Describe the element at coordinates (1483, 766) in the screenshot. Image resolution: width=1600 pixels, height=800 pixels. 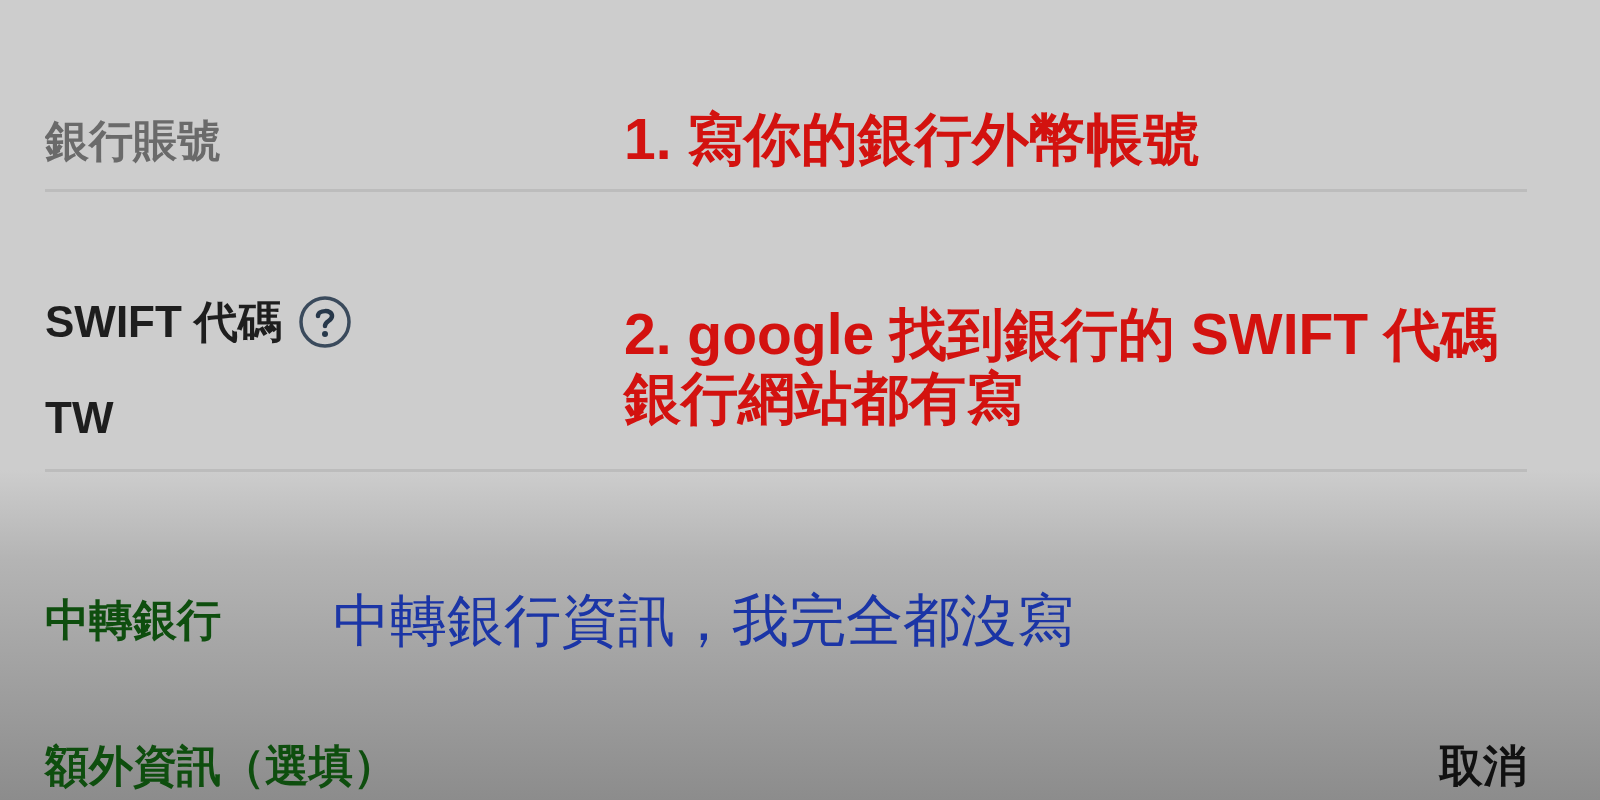
I see `cancel-button: 取消` at that location.